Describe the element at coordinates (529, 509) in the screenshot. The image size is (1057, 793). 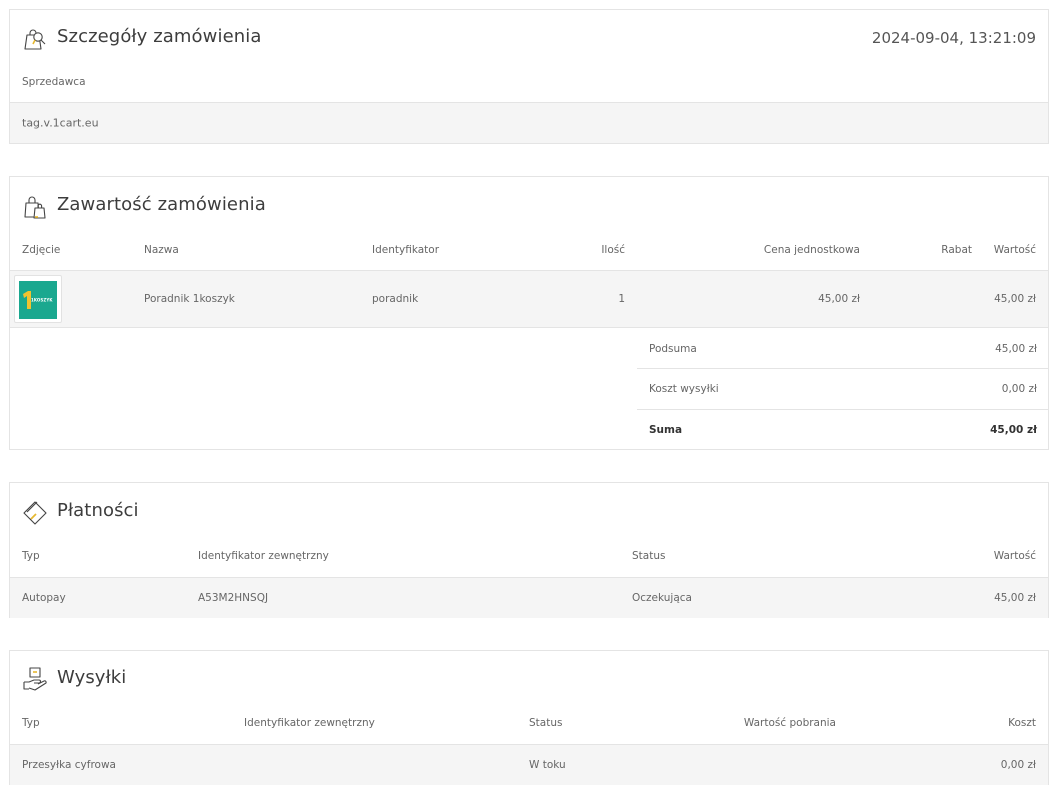
I see `payments-header: Płatności` at that location.